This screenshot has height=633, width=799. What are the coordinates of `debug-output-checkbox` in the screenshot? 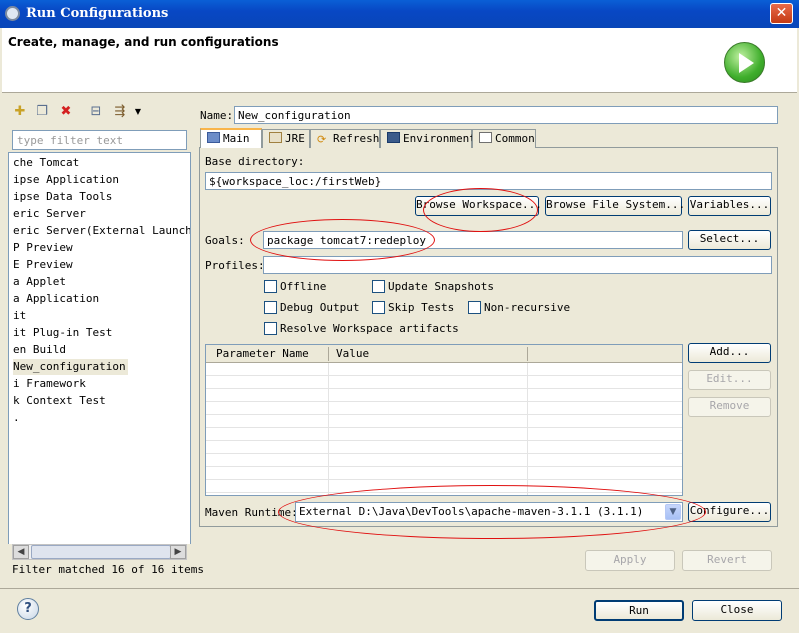 It's located at (270, 307).